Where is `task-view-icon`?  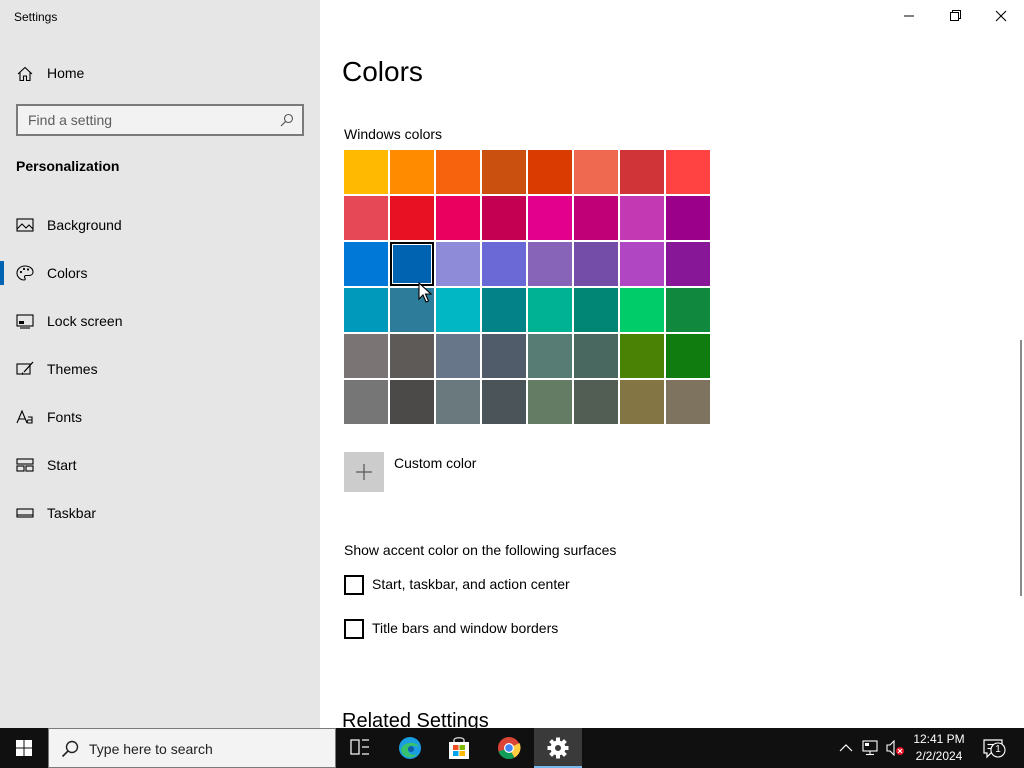
task-view-icon is located at coordinates (359, 747).